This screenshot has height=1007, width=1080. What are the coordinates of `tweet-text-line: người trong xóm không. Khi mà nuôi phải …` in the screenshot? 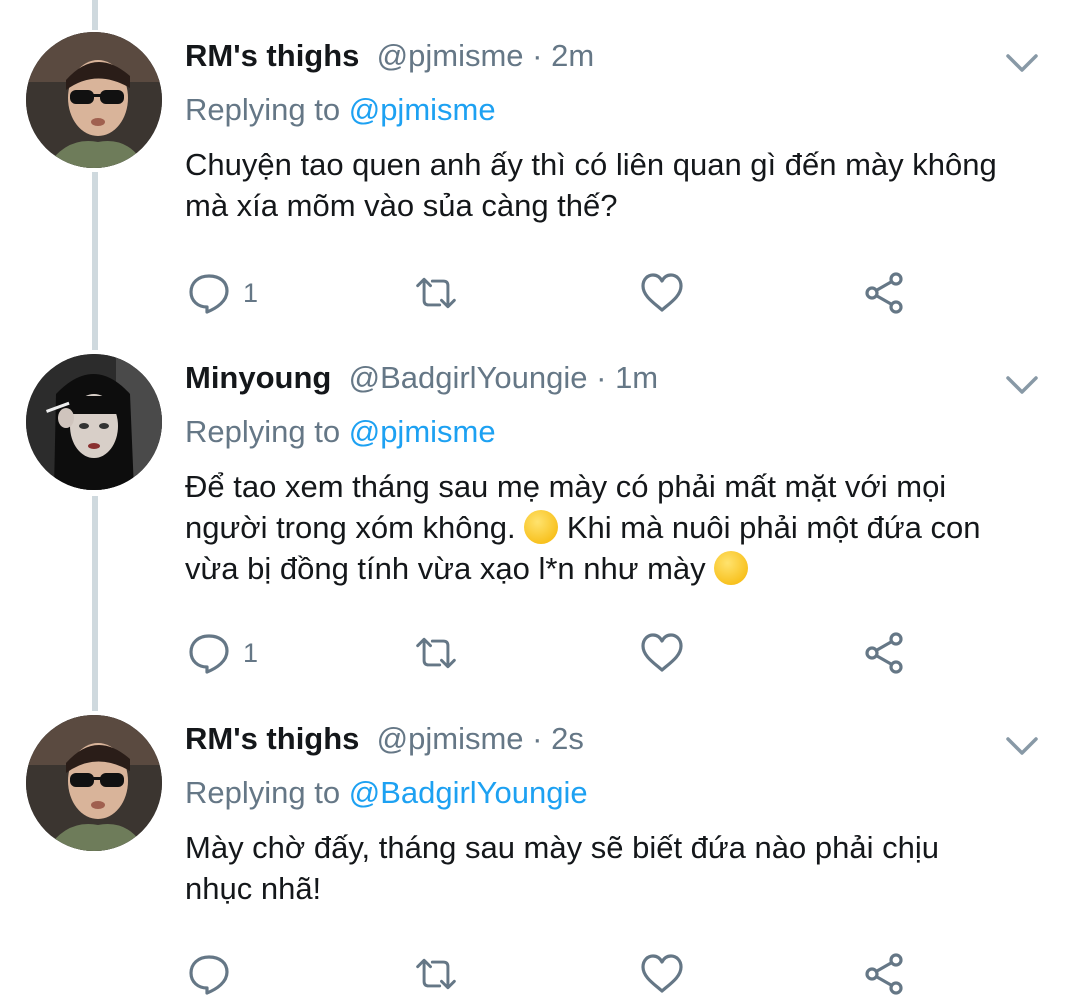 It's located at (620, 527).